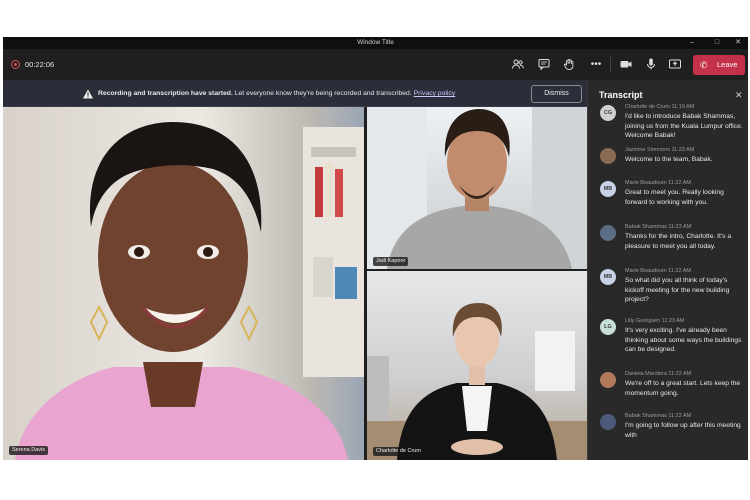  What do you see at coordinates (15, 64) in the screenshot?
I see `recording-icon` at bounding box center [15, 64].